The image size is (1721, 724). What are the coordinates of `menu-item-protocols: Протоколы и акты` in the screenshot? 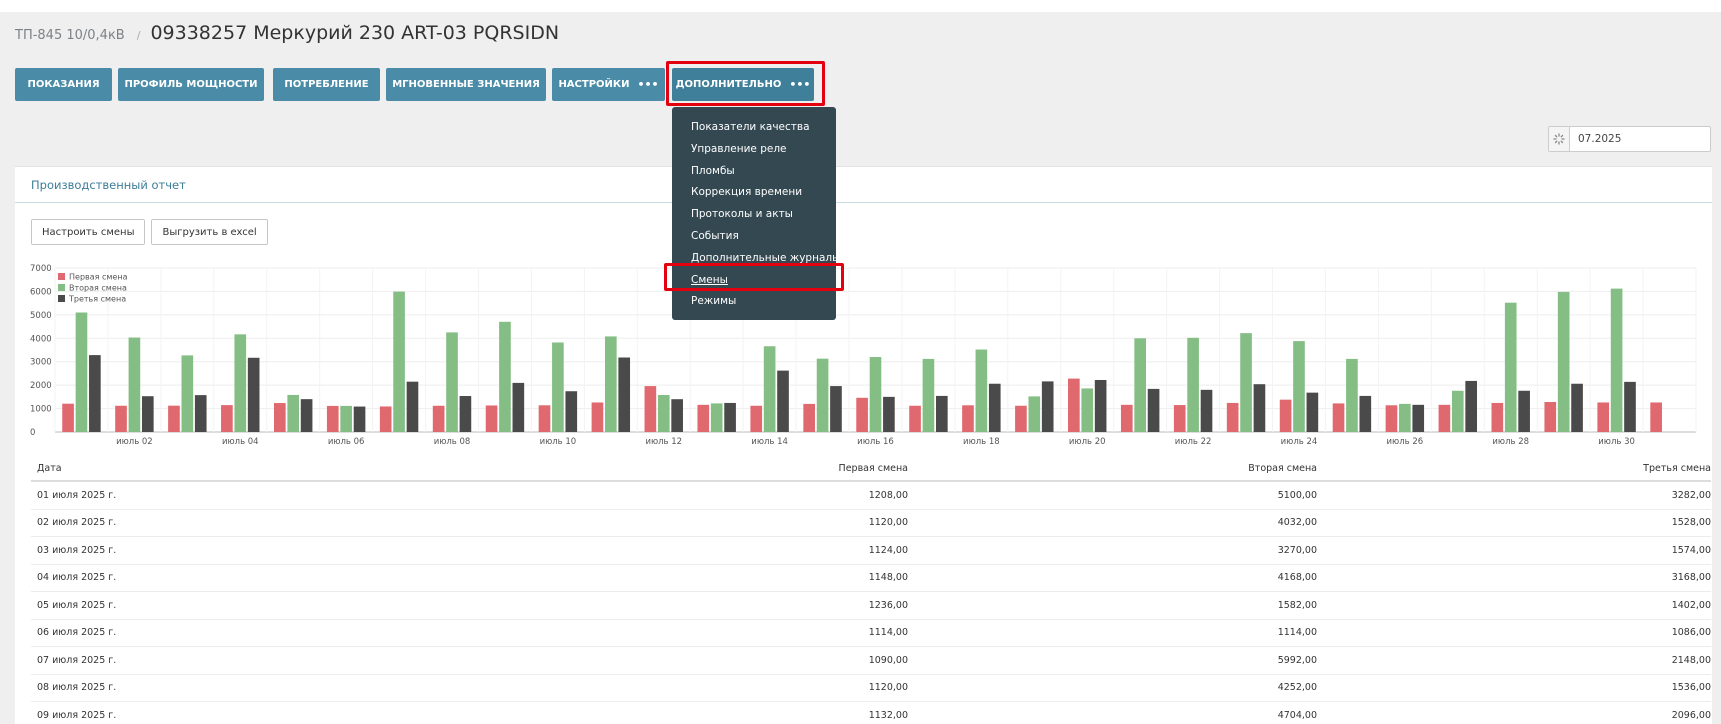 It's located at (754, 215).